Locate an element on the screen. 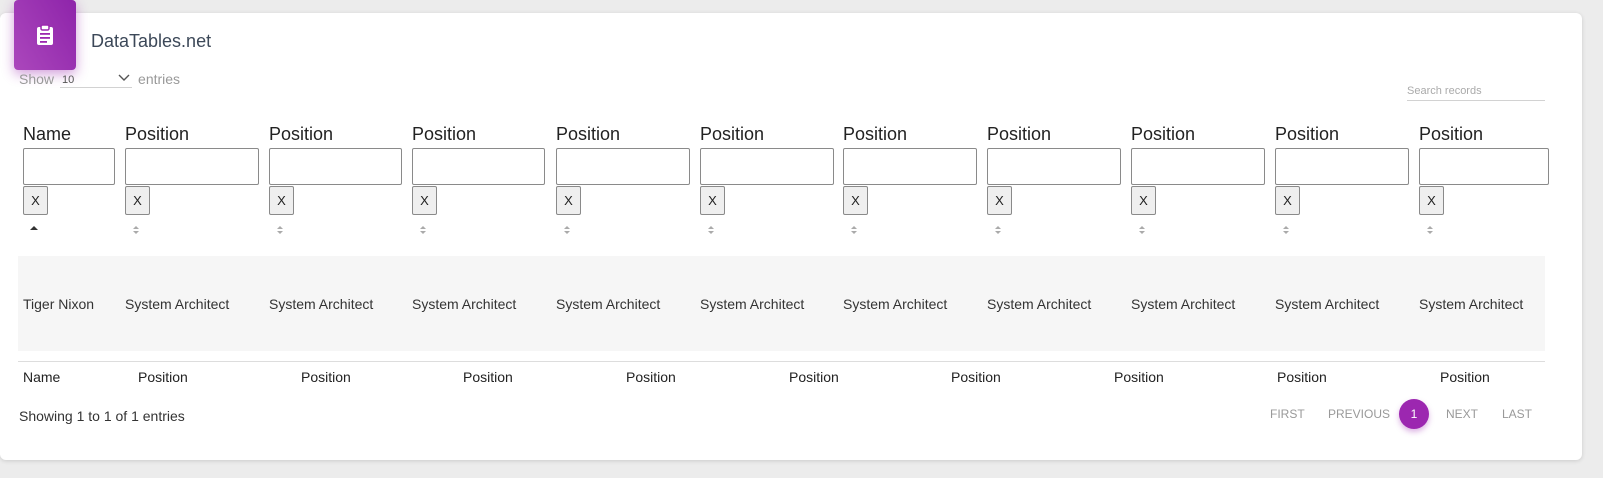 The height and width of the screenshot is (478, 1603). clipboard-icon is located at coordinates (45, 35).